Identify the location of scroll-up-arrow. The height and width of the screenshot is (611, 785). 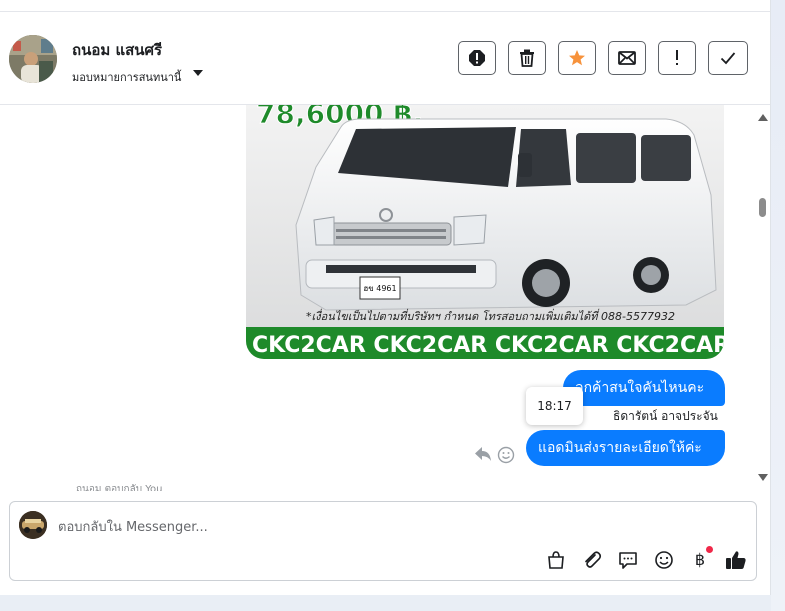
(763, 117).